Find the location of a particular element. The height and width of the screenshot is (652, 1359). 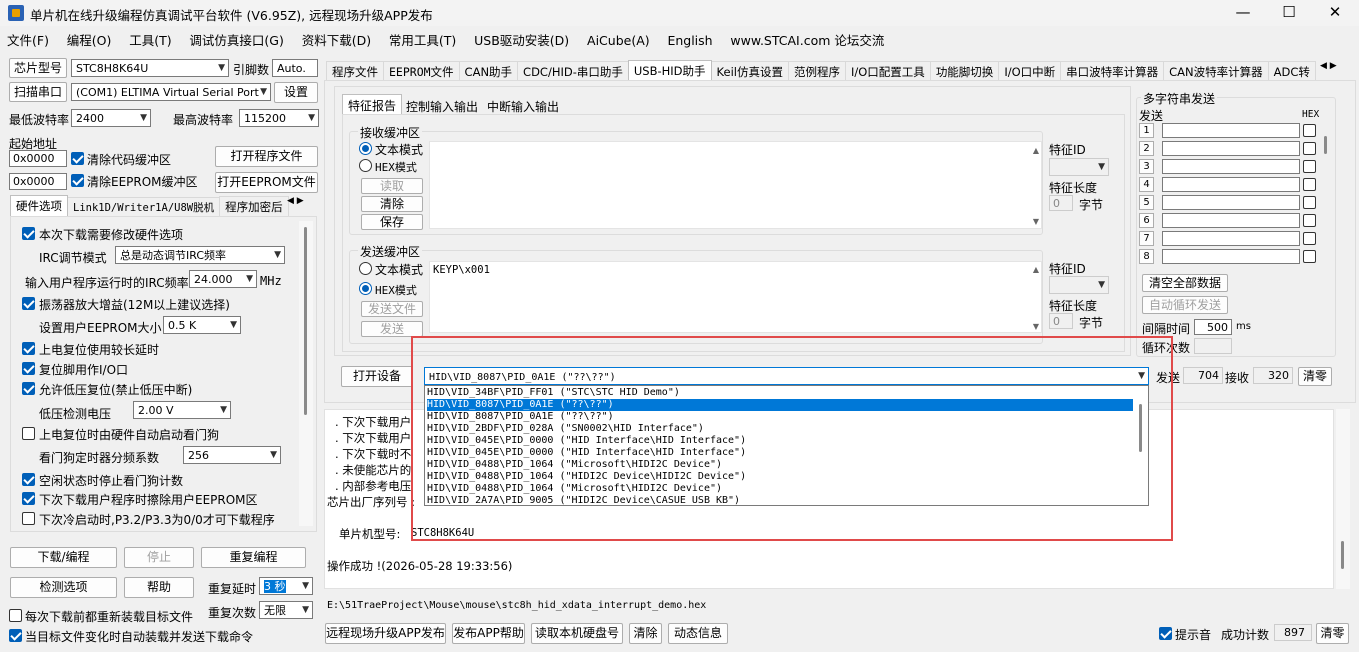

menu-download: 资料下载(D) is located at coordinates (329, 38).